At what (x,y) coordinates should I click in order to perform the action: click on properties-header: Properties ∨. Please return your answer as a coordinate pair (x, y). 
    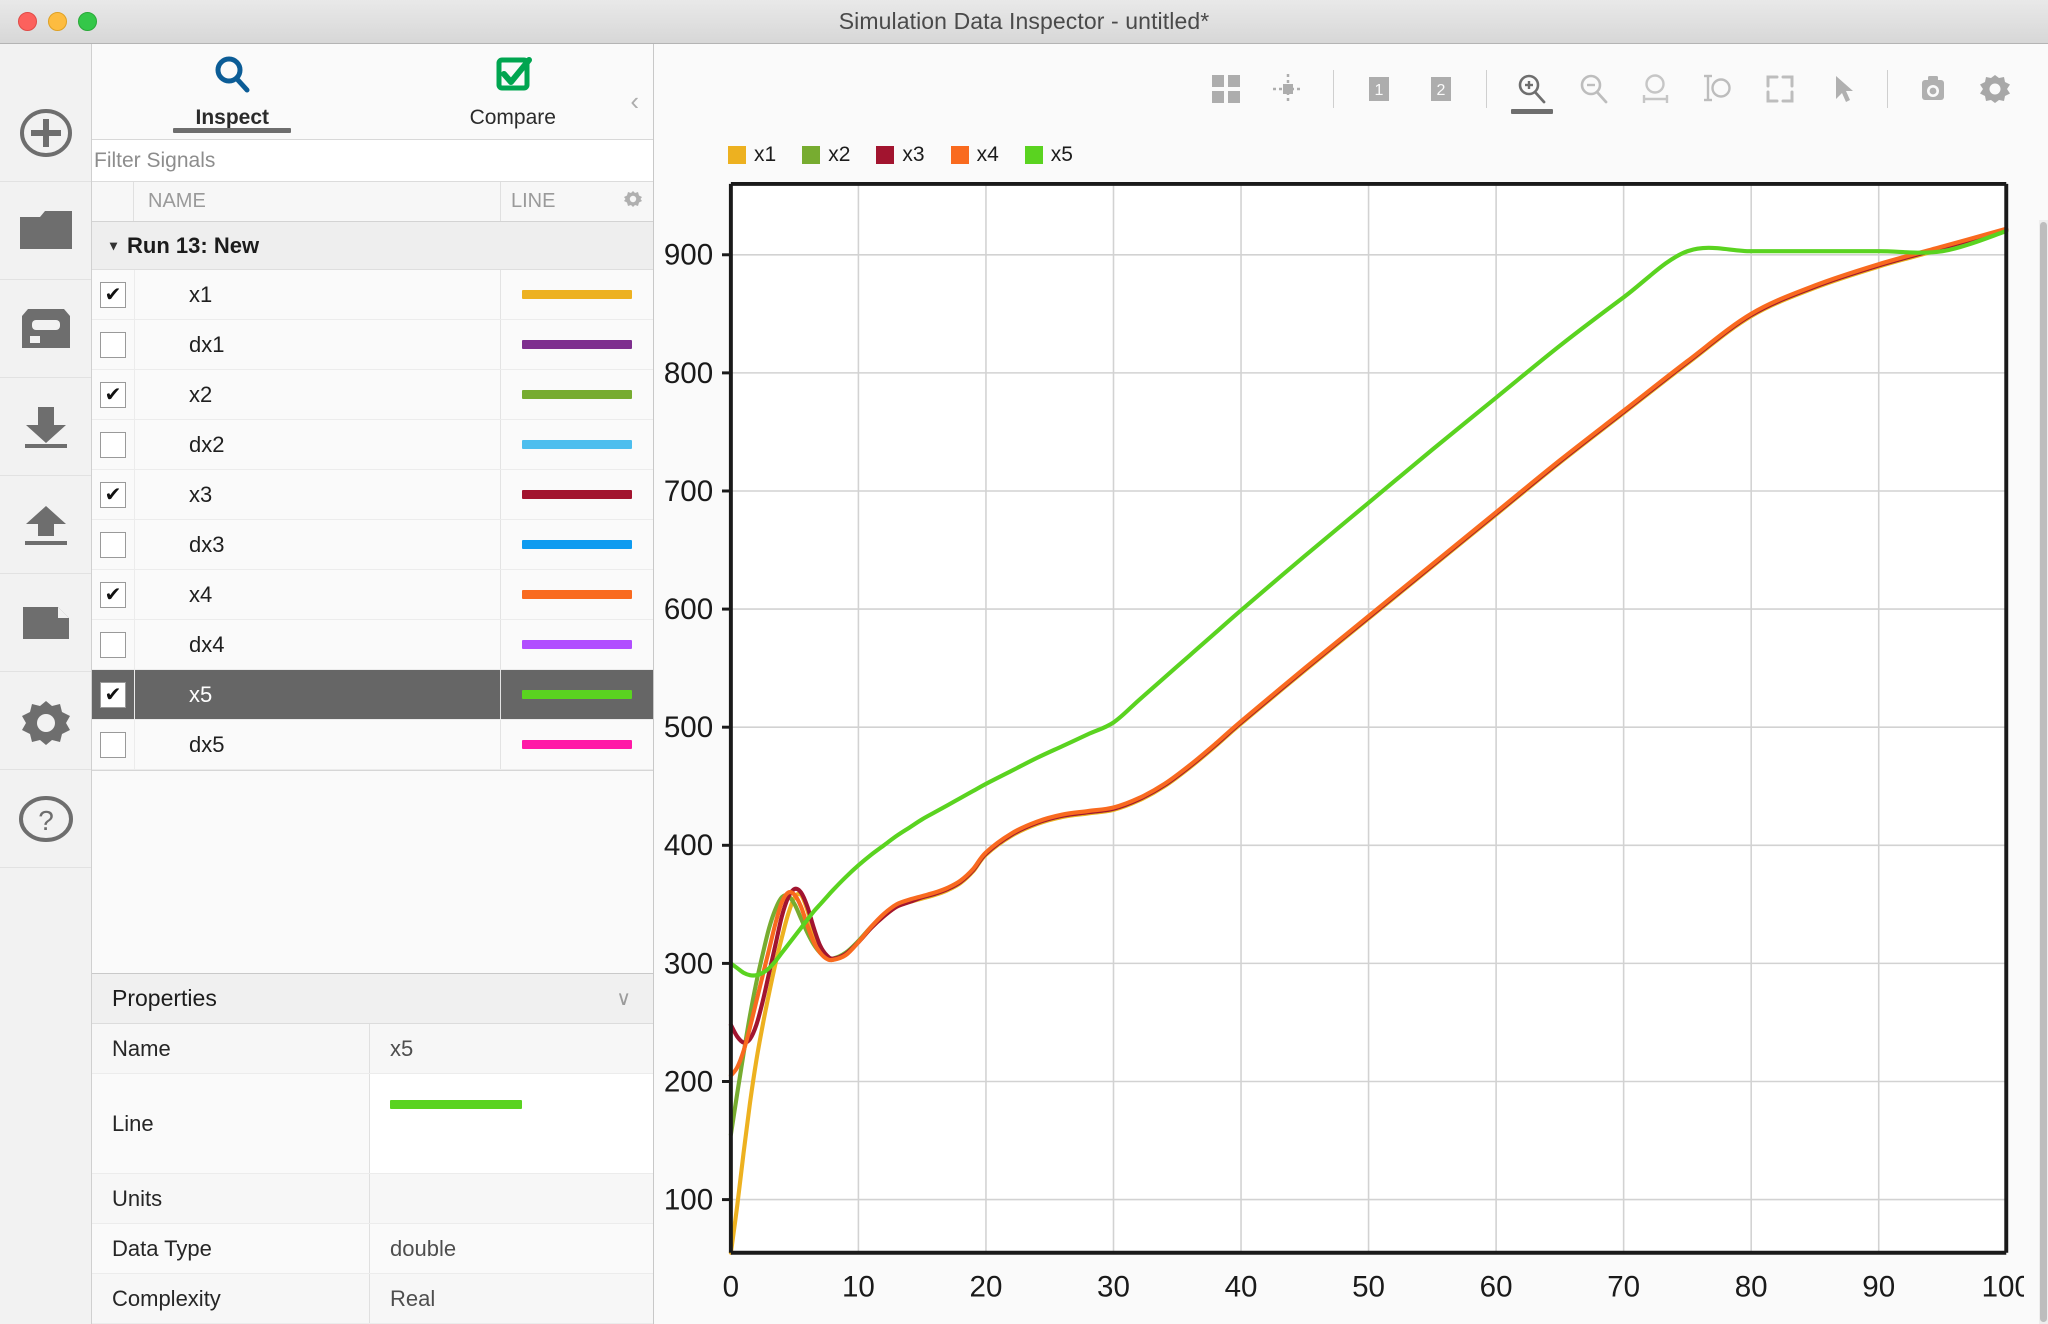
    Looking at the image, I should click on (372, 999).